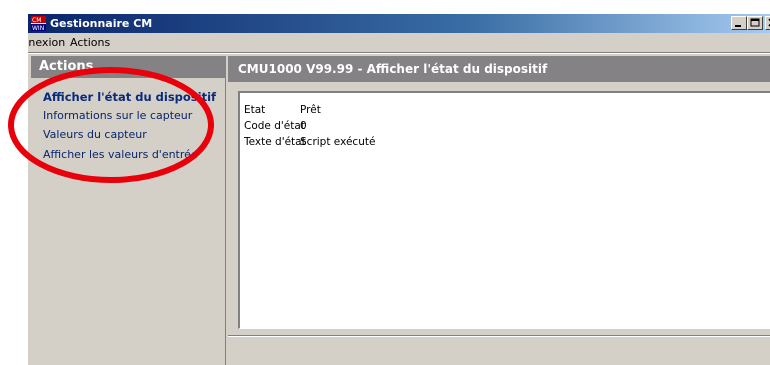 This screenshot has height=365, width=770. I want to click on minimize-icon, so click(739, 23).